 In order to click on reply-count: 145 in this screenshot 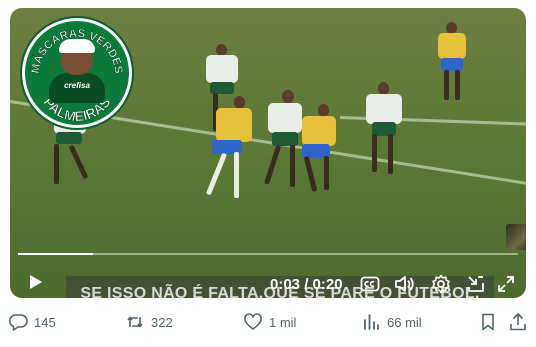, I will do `click(45, 322)`.